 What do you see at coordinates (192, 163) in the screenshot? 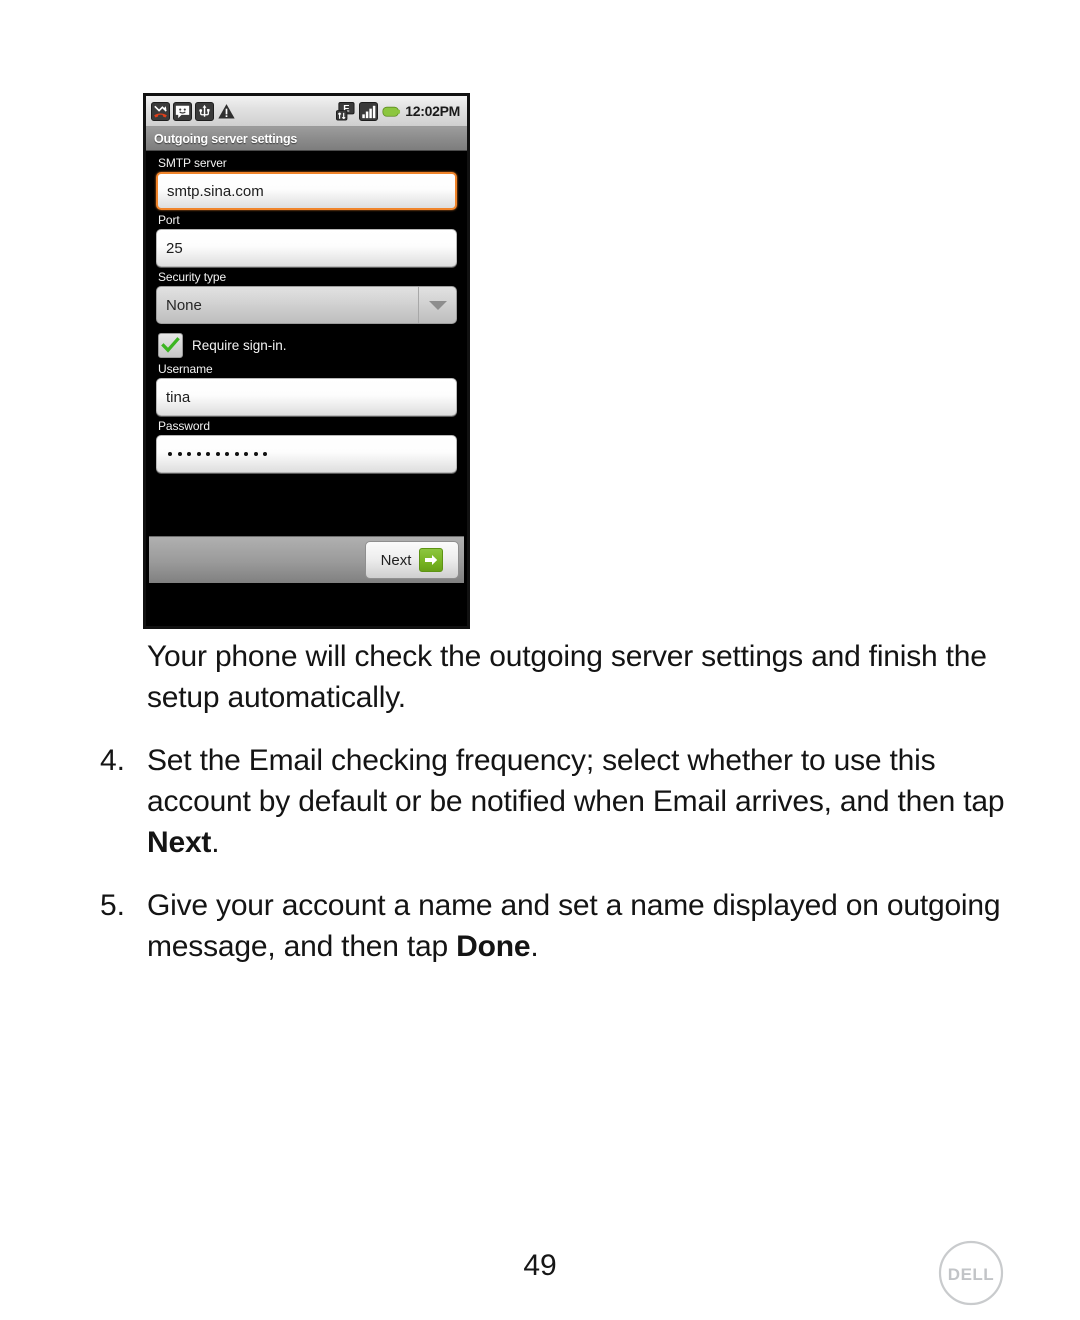
I see `smtp-server-label: SMTP server` at bounding box center [192, 163].